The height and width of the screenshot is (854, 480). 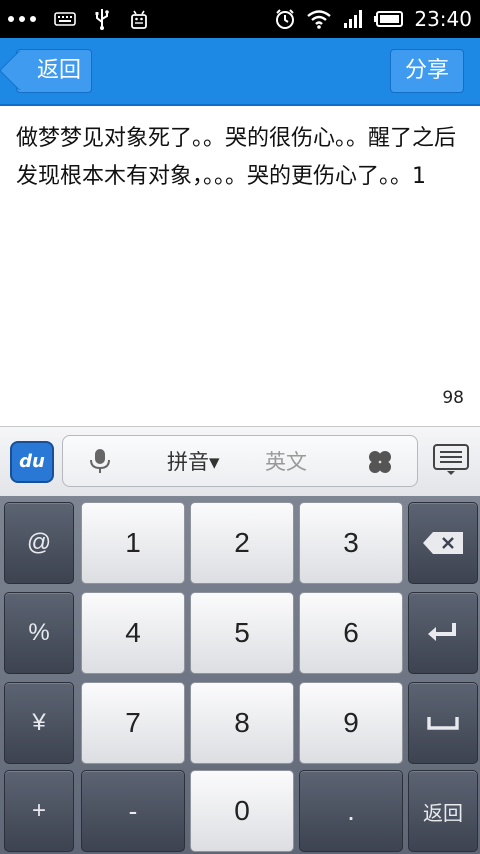 What do you see at coordinates (133, 633) in the screenshot?
I see `key-4: 4` at bounding box center [133, 633].